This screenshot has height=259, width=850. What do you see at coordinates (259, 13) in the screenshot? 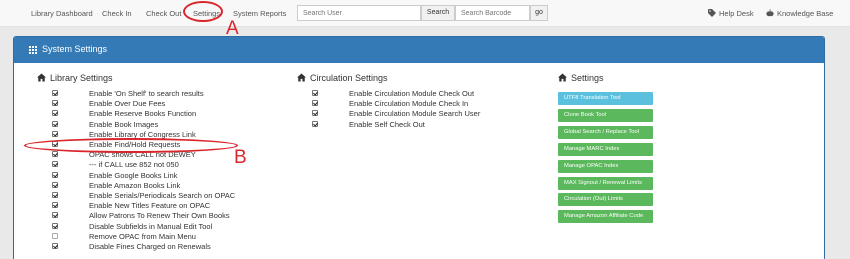
I see `nav-system-reports: System Reports` at bounding box center [259, 13].